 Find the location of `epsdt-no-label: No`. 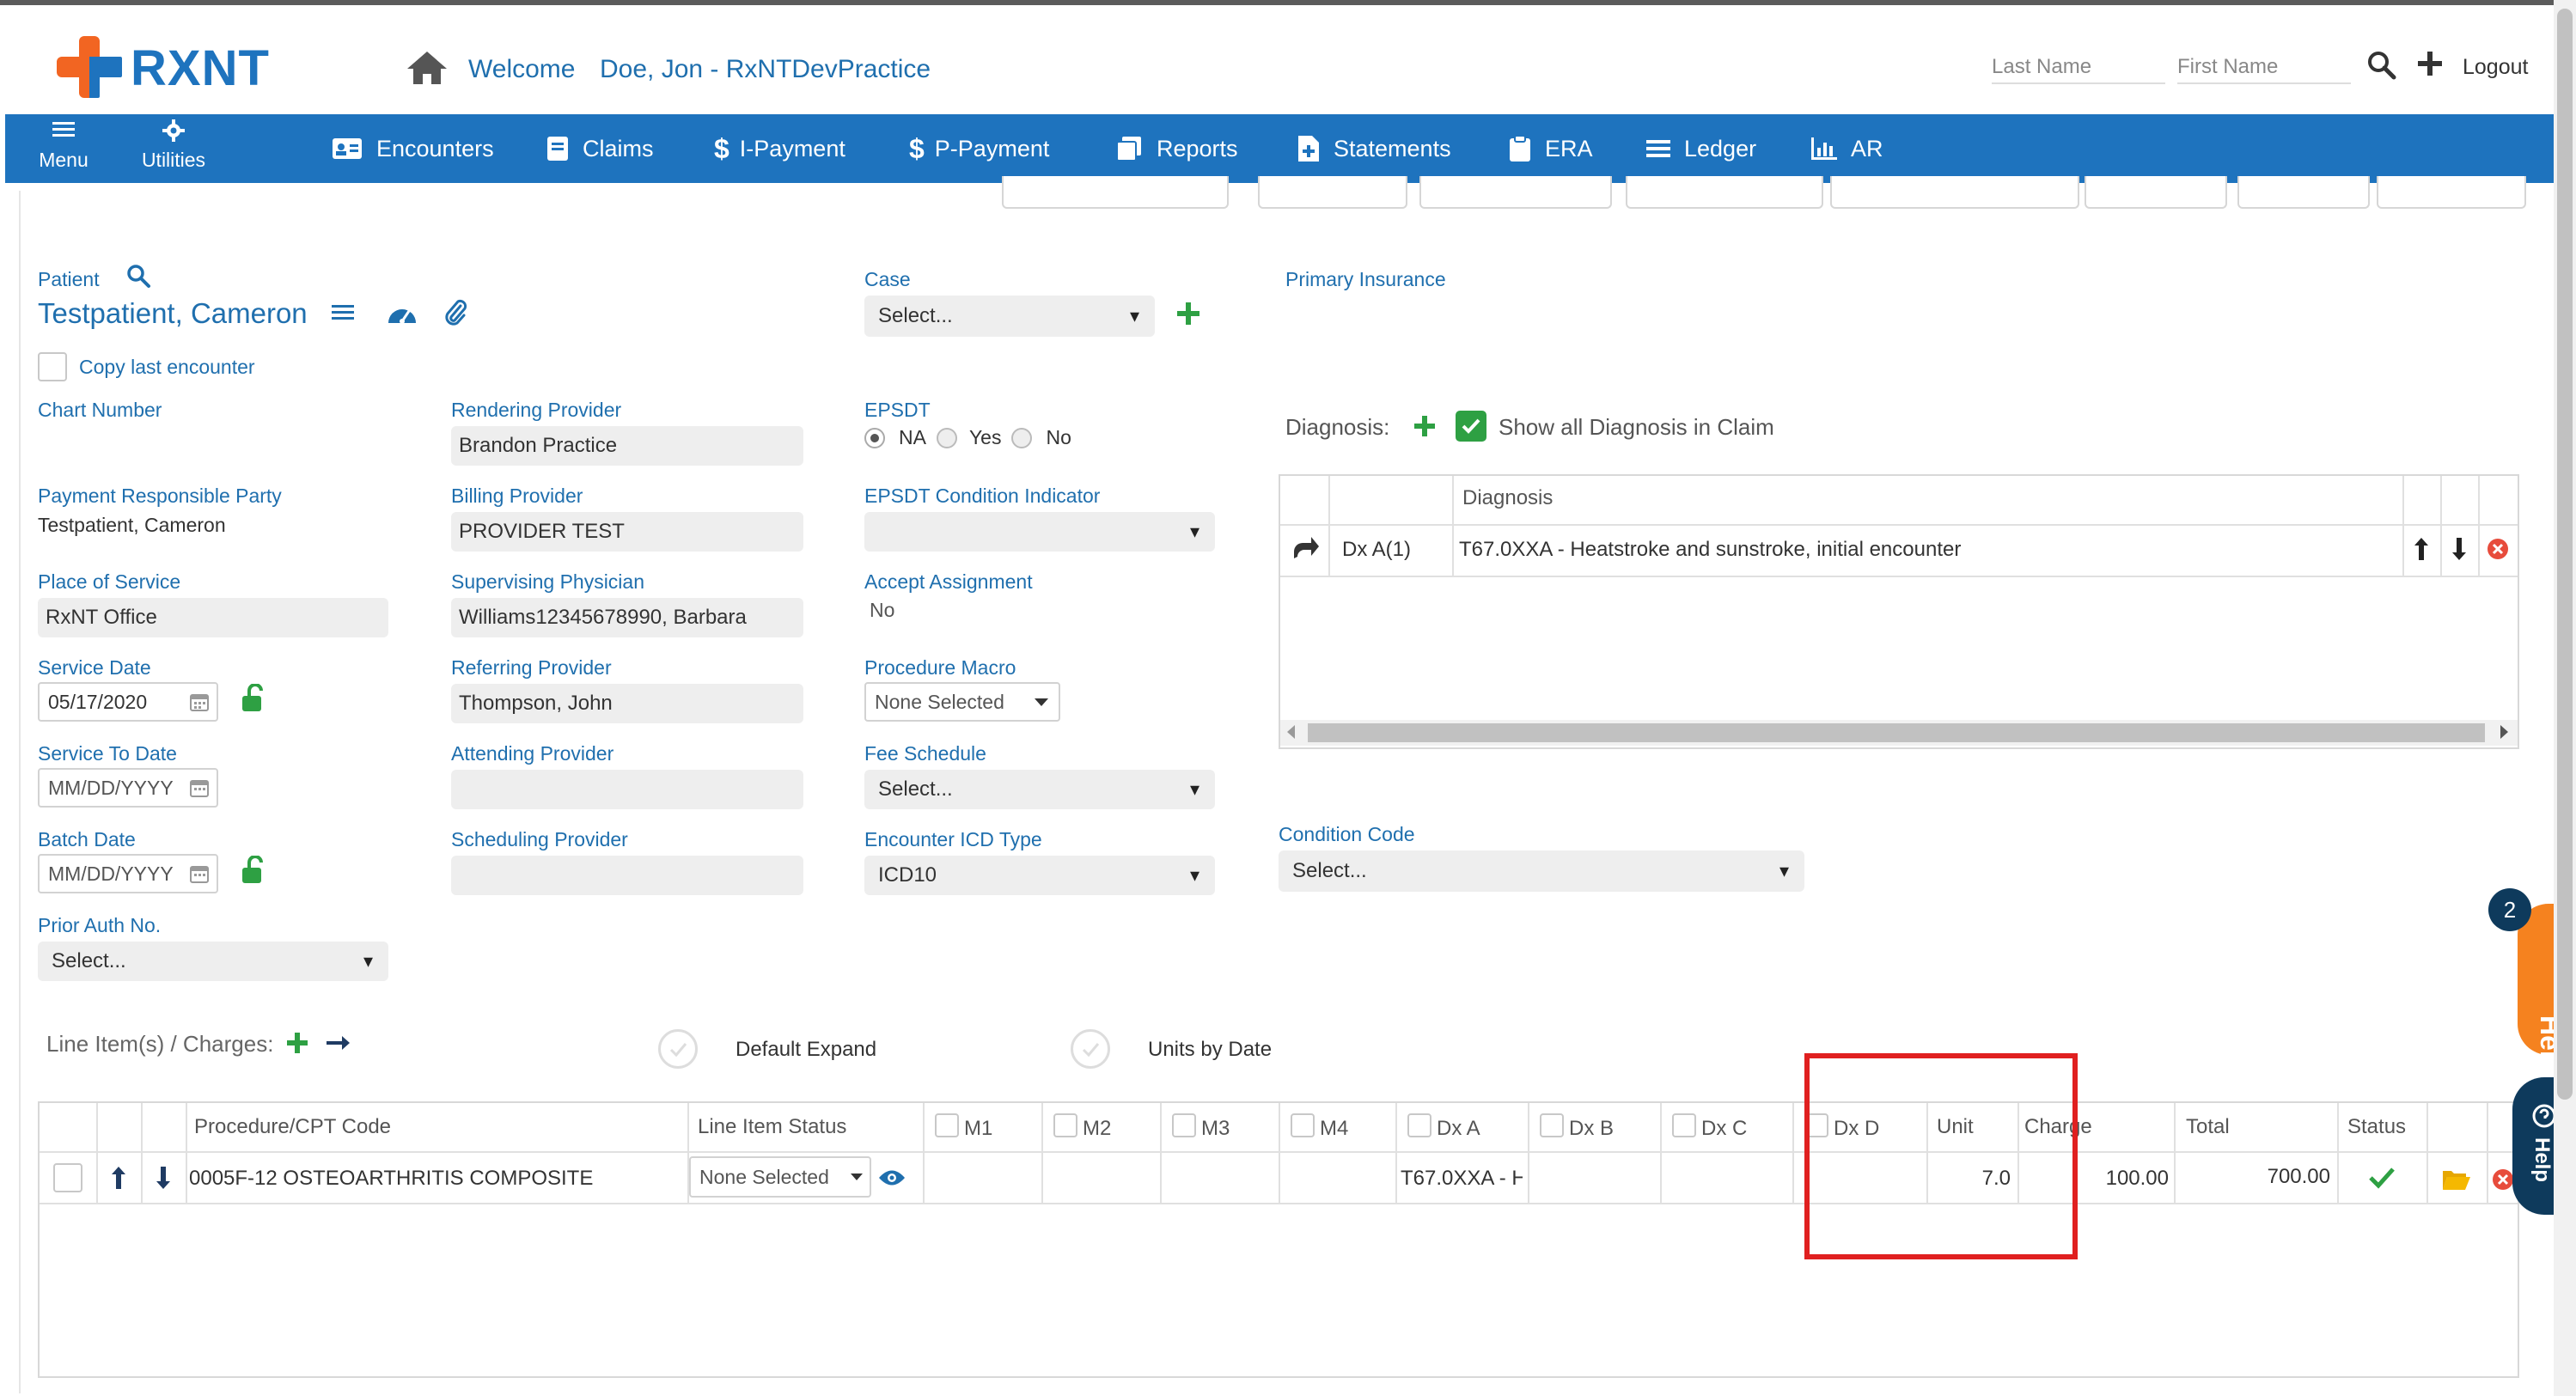

epsdt-no-label: No is located at coordinates (1058, 437).